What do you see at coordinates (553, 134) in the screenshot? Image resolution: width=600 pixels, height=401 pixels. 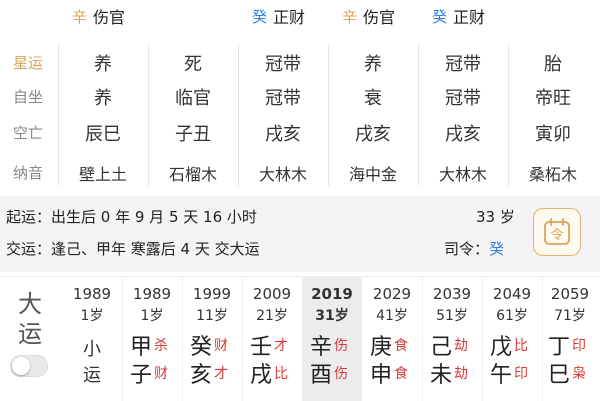 I see `kongwang-cell: 寅卯` at bounding box center [553, 134].